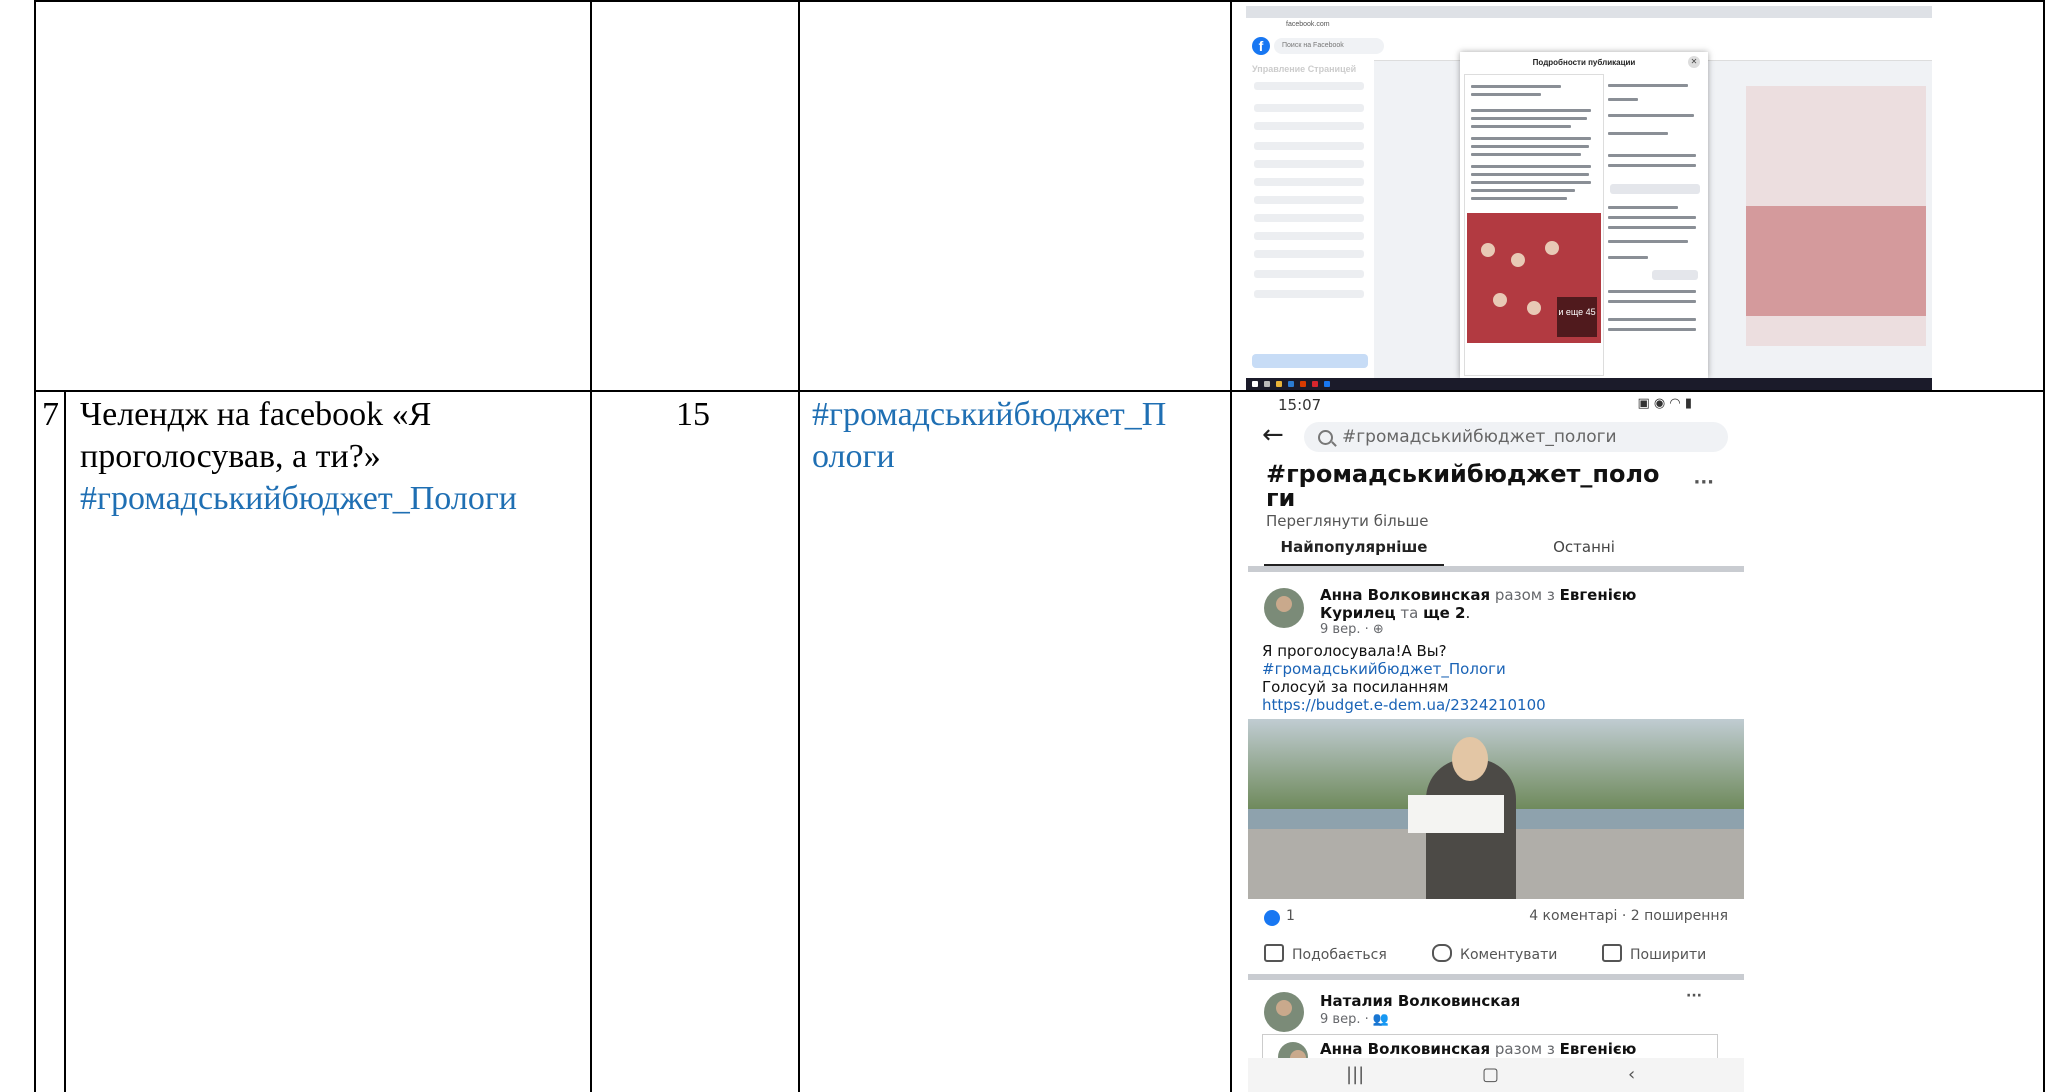 The width and height of the screenshot is (2054, 1092). Describe the element at coordinates (1589, 12) in the screenshot. I see `browser-tab-strip` at that location.